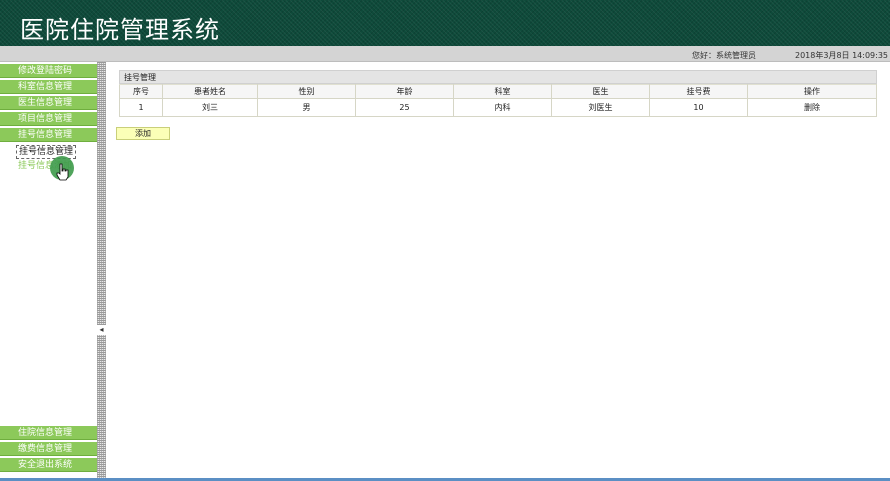 The image size is (890, 481). I want to click on datetime-text: 2018年3月8日 14:09:35, so click(842, 55).